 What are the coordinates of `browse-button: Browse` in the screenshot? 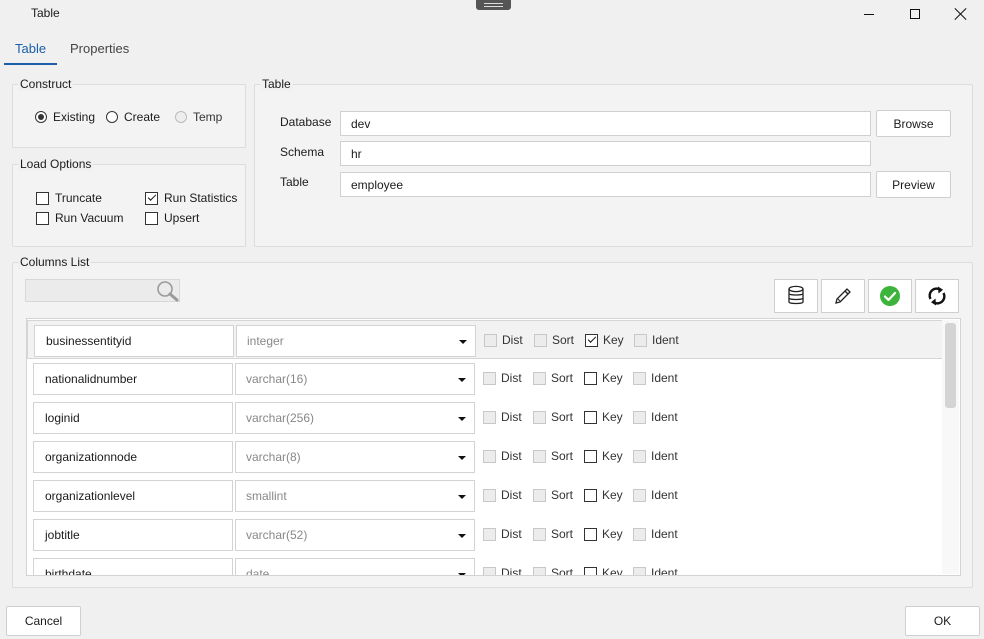 It's located at (913, 123).